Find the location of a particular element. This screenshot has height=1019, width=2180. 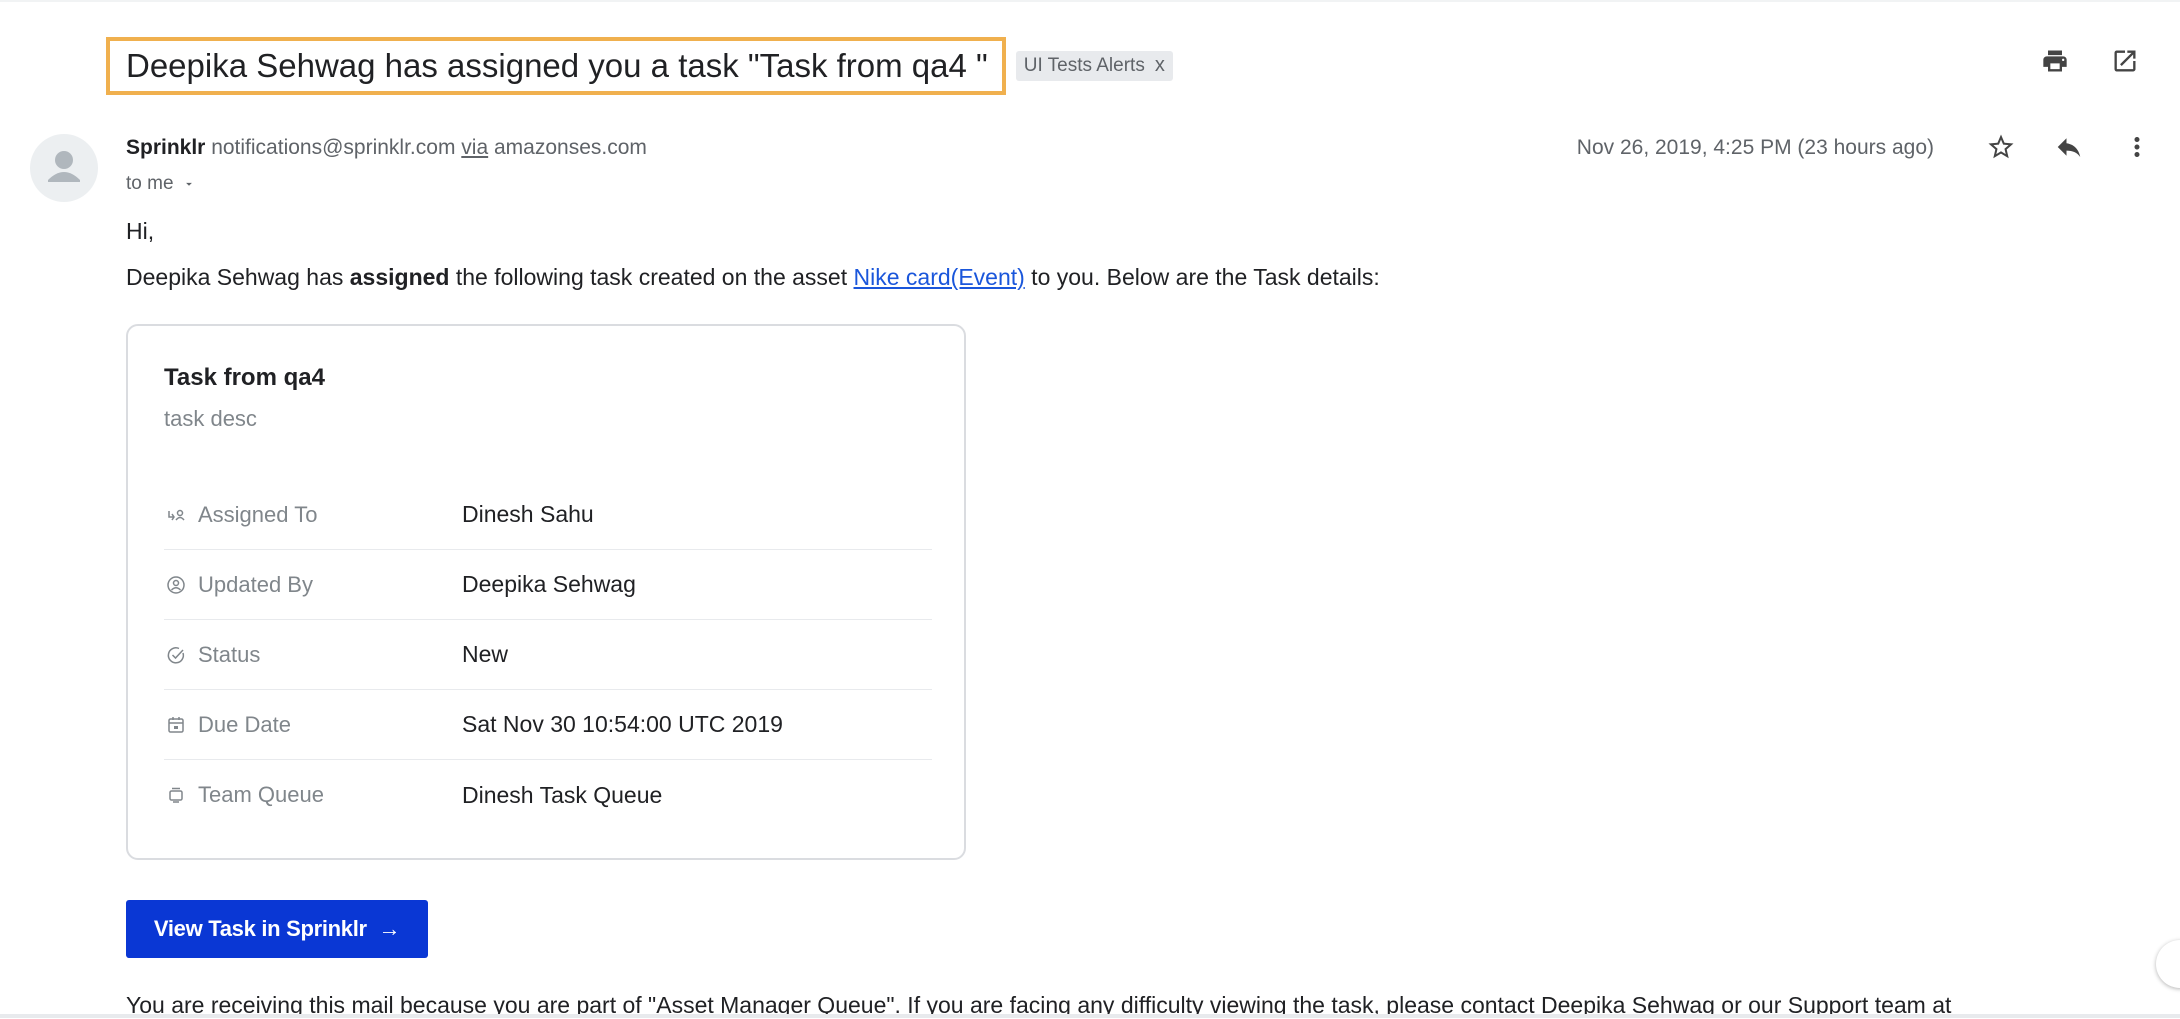

sender-email: notifications@sprinklr.com is located at coordinates (333, 147).